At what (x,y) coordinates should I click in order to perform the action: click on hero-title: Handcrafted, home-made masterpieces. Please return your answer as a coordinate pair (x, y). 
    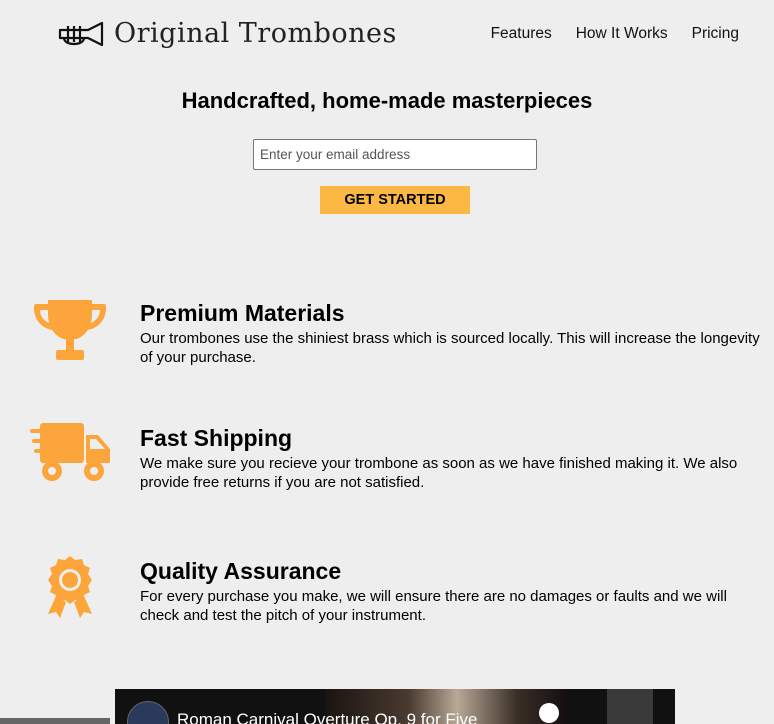
    Looking at the image, I should click on (387, 100).